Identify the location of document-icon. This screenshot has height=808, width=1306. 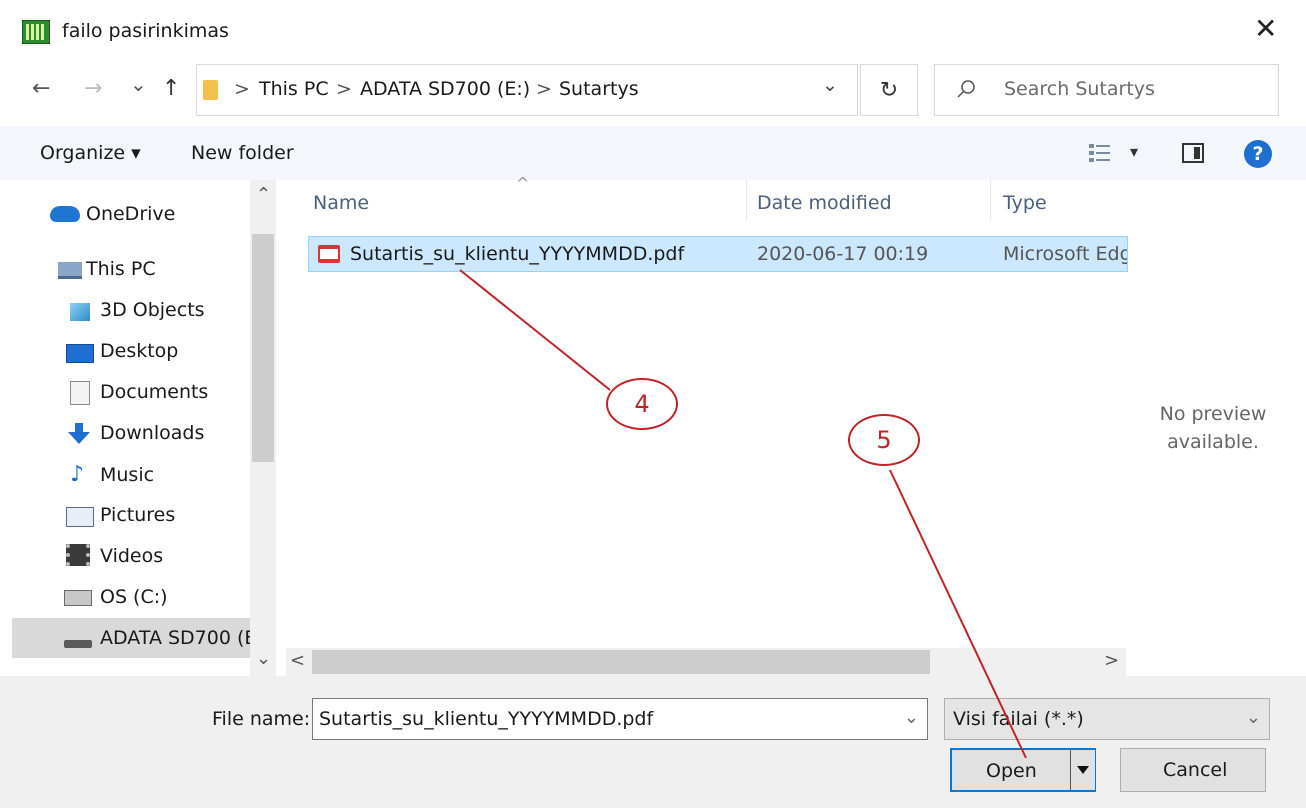
(80, 393).